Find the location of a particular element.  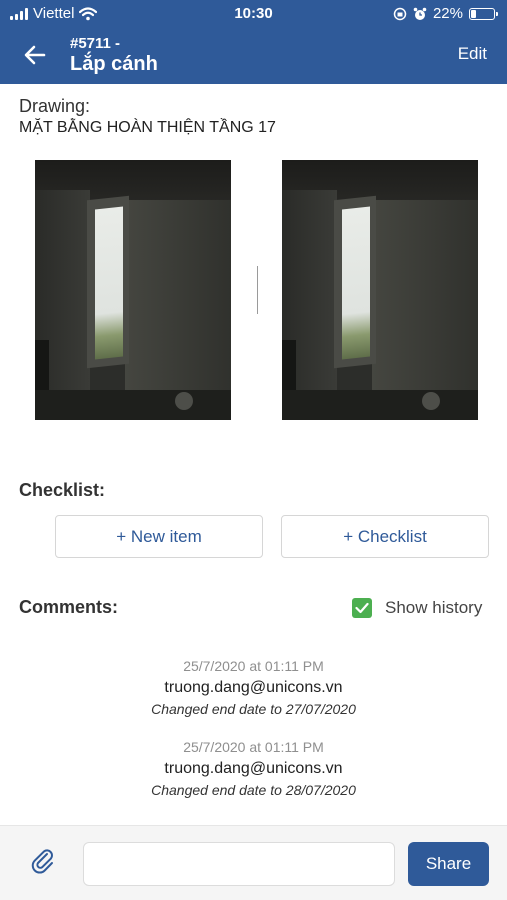

status-bar: Viettel 10:30 22% is located at coordinates (253, 14).